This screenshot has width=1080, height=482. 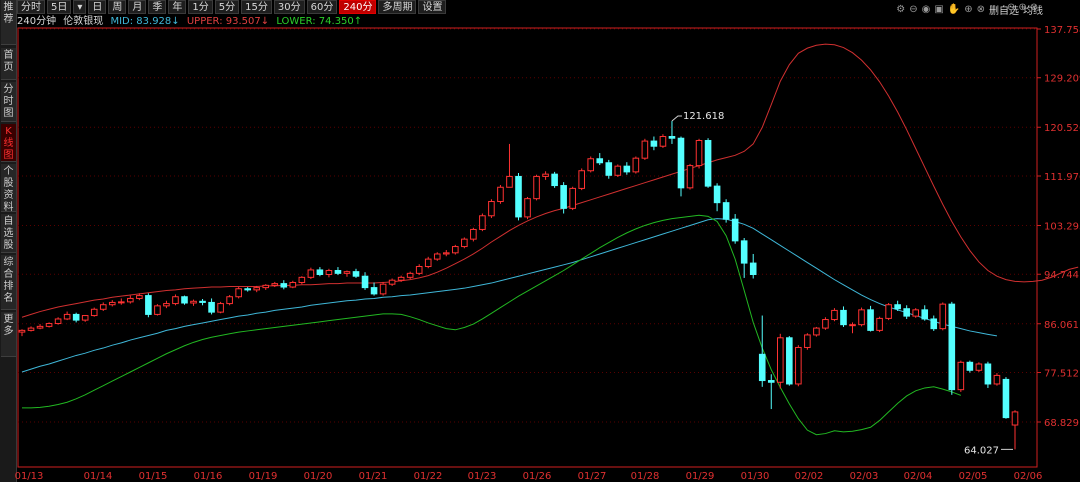 What do you see at coordinates (1061, 423) in the screenshot?
I see `y-tick-label: 68.829` at bounding box center [1061, 423].